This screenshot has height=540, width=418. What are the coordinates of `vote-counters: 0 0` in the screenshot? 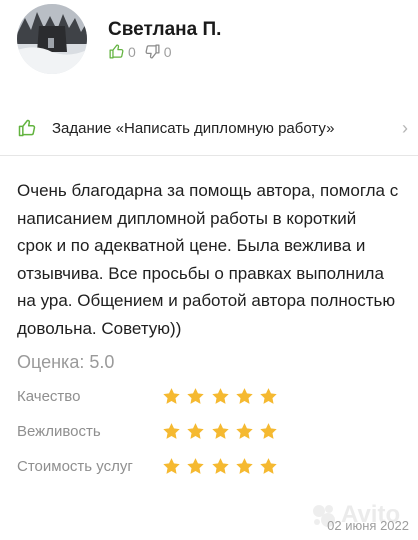 It's located at (144, 51).